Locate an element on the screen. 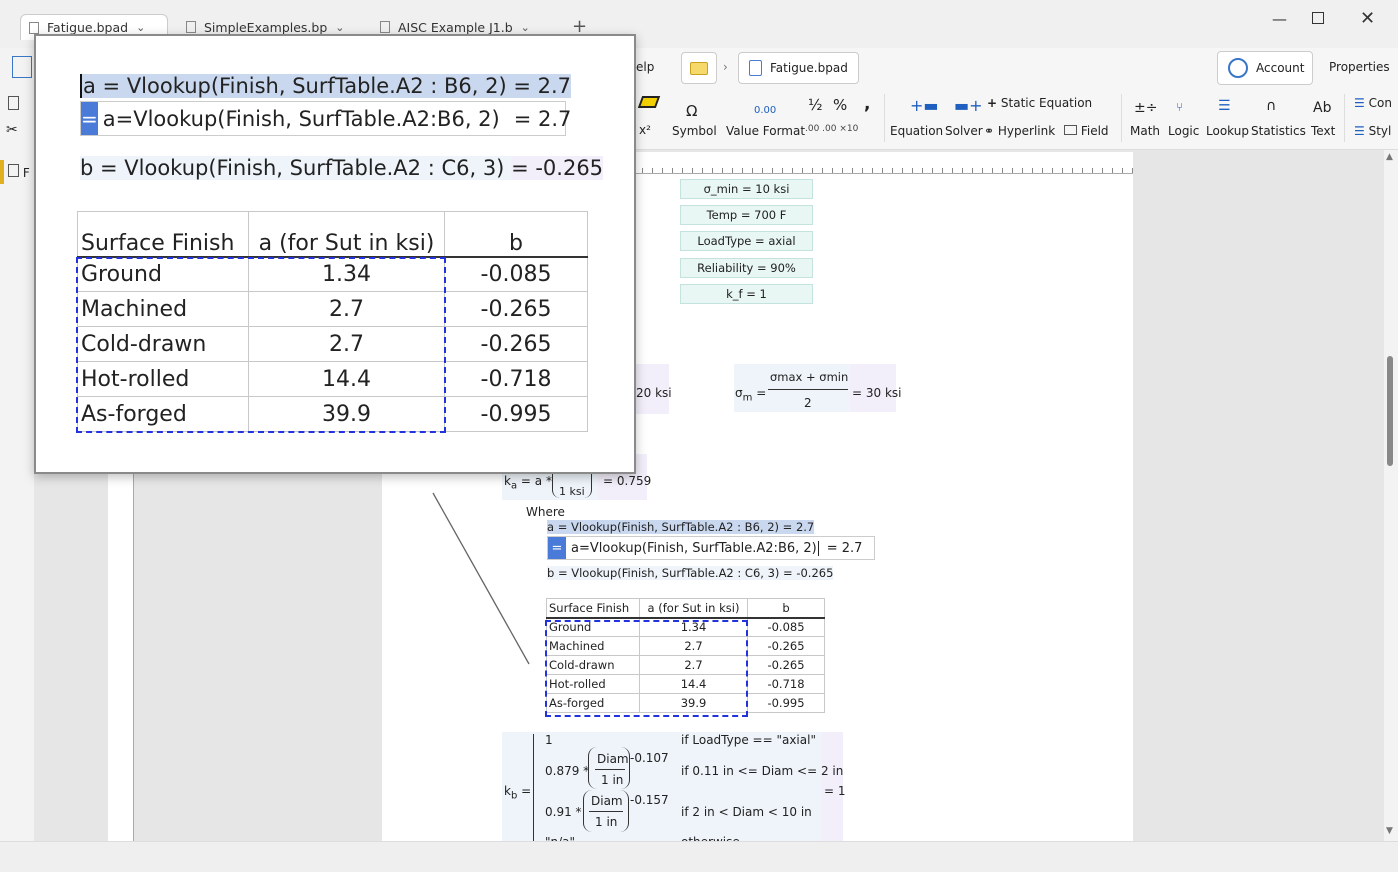  lookup-button: Lookup is located at coordinates (1227, 131).